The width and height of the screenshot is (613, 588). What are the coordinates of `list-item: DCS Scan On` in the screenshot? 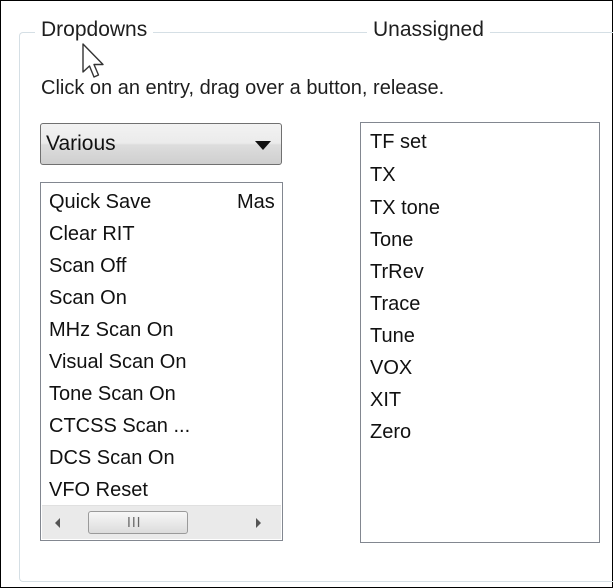 It's located at (112, 458).